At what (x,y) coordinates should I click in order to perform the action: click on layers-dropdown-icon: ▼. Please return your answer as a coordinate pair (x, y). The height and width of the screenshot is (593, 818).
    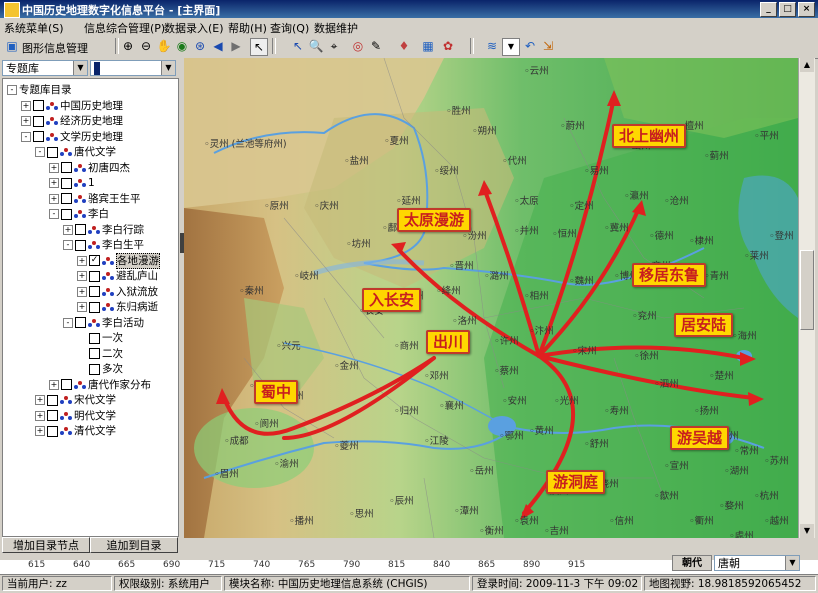
    Looking at the image, I should click on (511, 47).